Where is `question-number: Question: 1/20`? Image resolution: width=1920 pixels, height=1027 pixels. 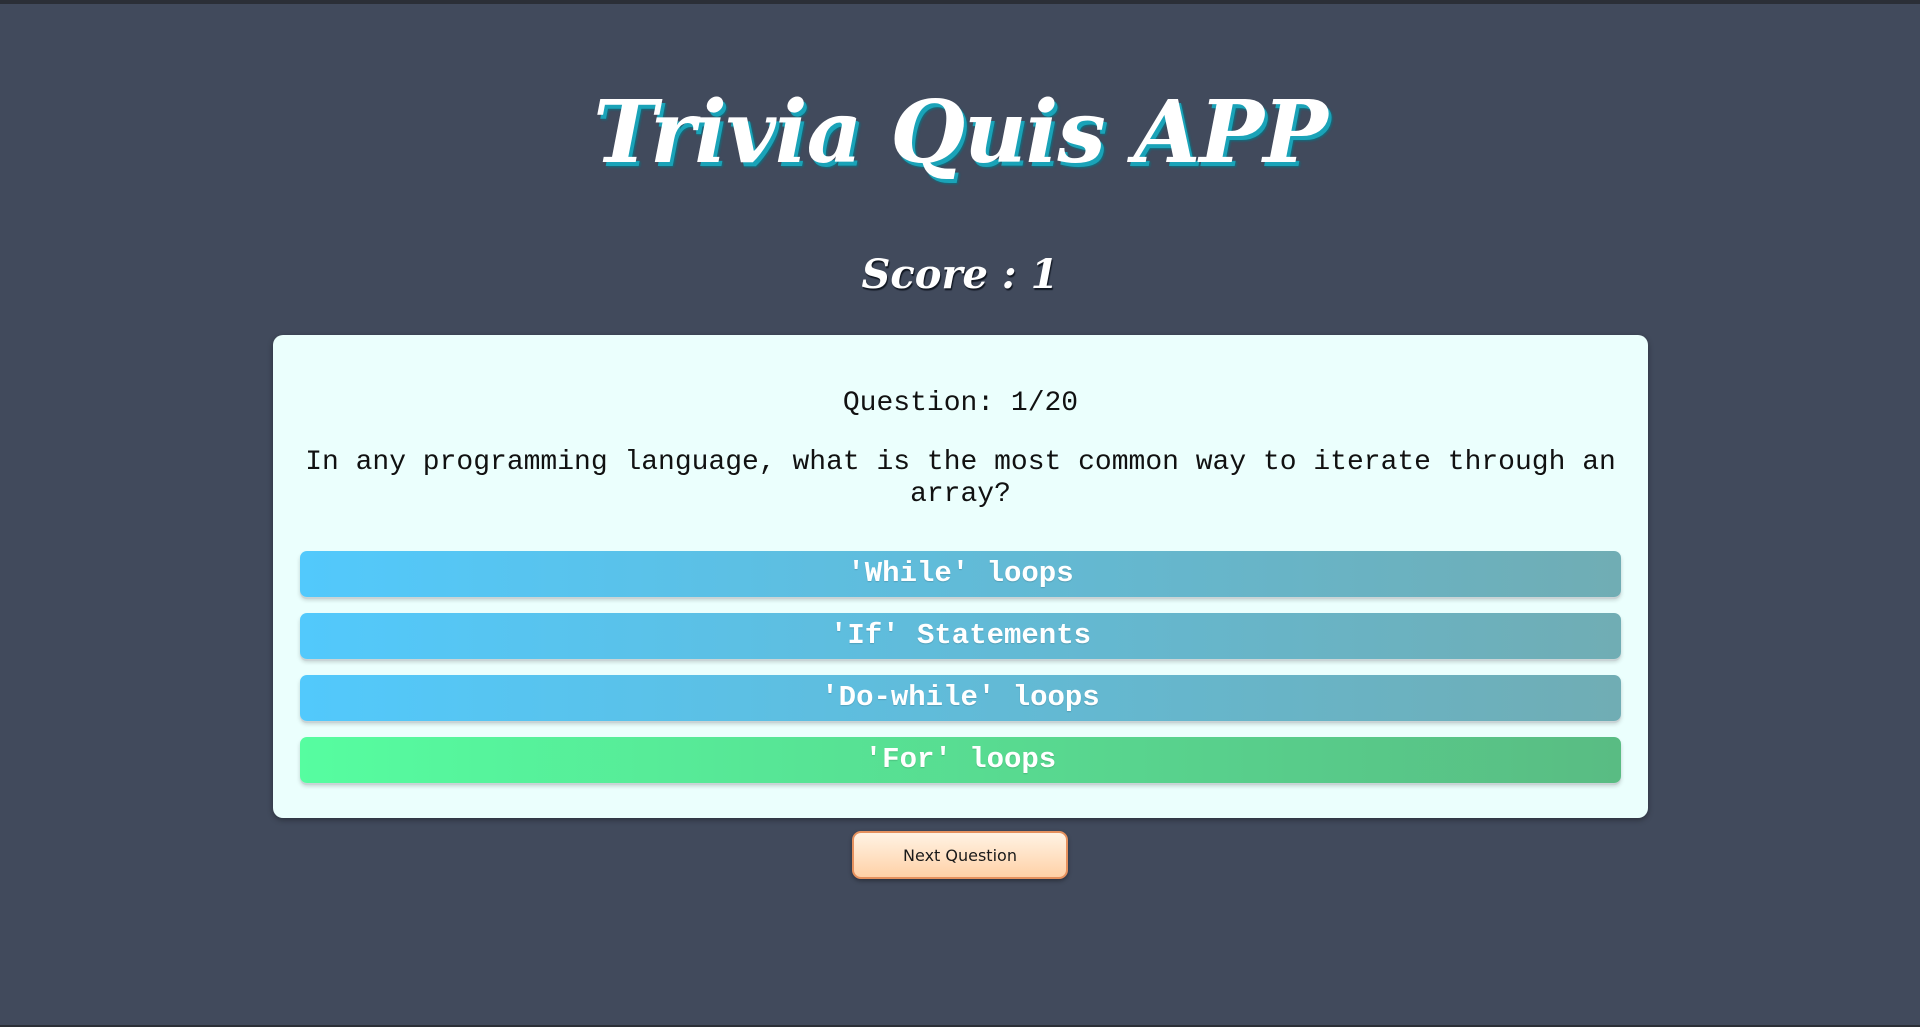
question-number: Question: 1/20 is located at coordinates (960, 403).